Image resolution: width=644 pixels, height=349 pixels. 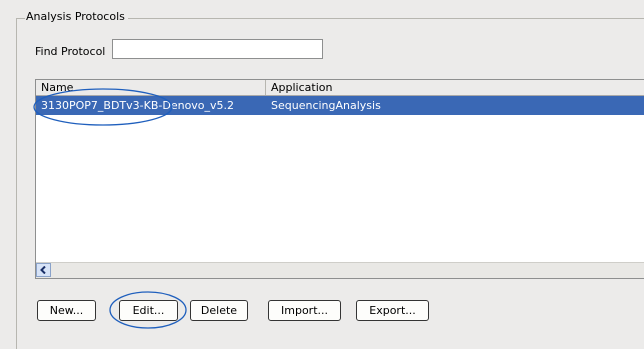 What do you see at coordinates (70, 51) in the screenshot?
I see `find-protocol-label: Find Protocol` at bounding box center [70, 51].